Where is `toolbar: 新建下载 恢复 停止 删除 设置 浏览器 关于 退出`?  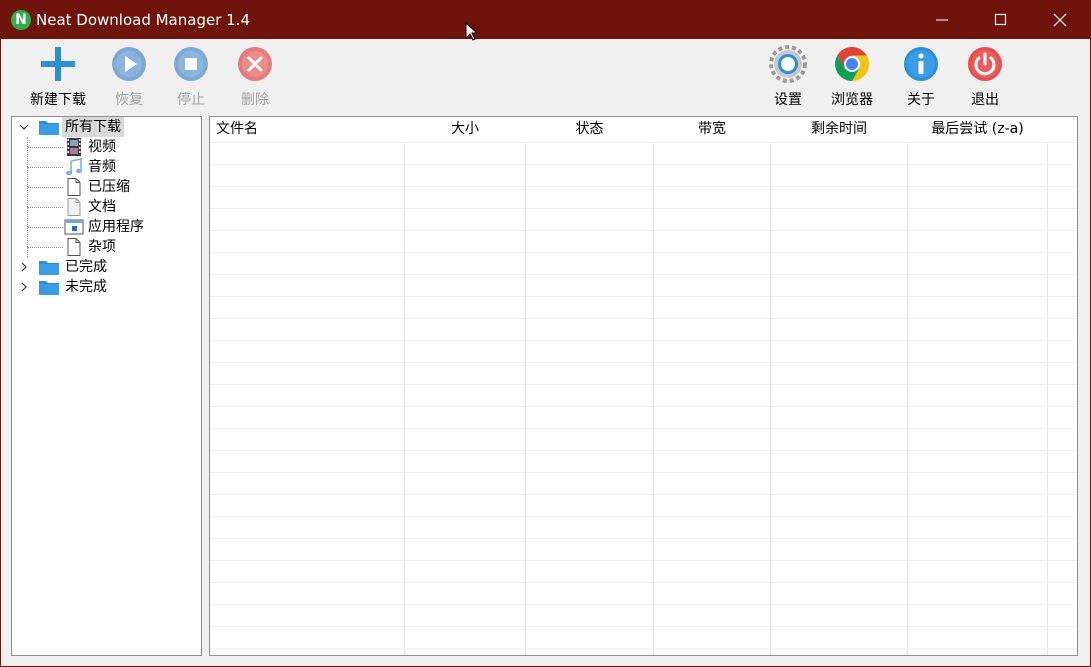
toolbar: 新建下载 恢复 停止 删除 设置 浏览器 关于 退出 is located at coordinates (545, 76).